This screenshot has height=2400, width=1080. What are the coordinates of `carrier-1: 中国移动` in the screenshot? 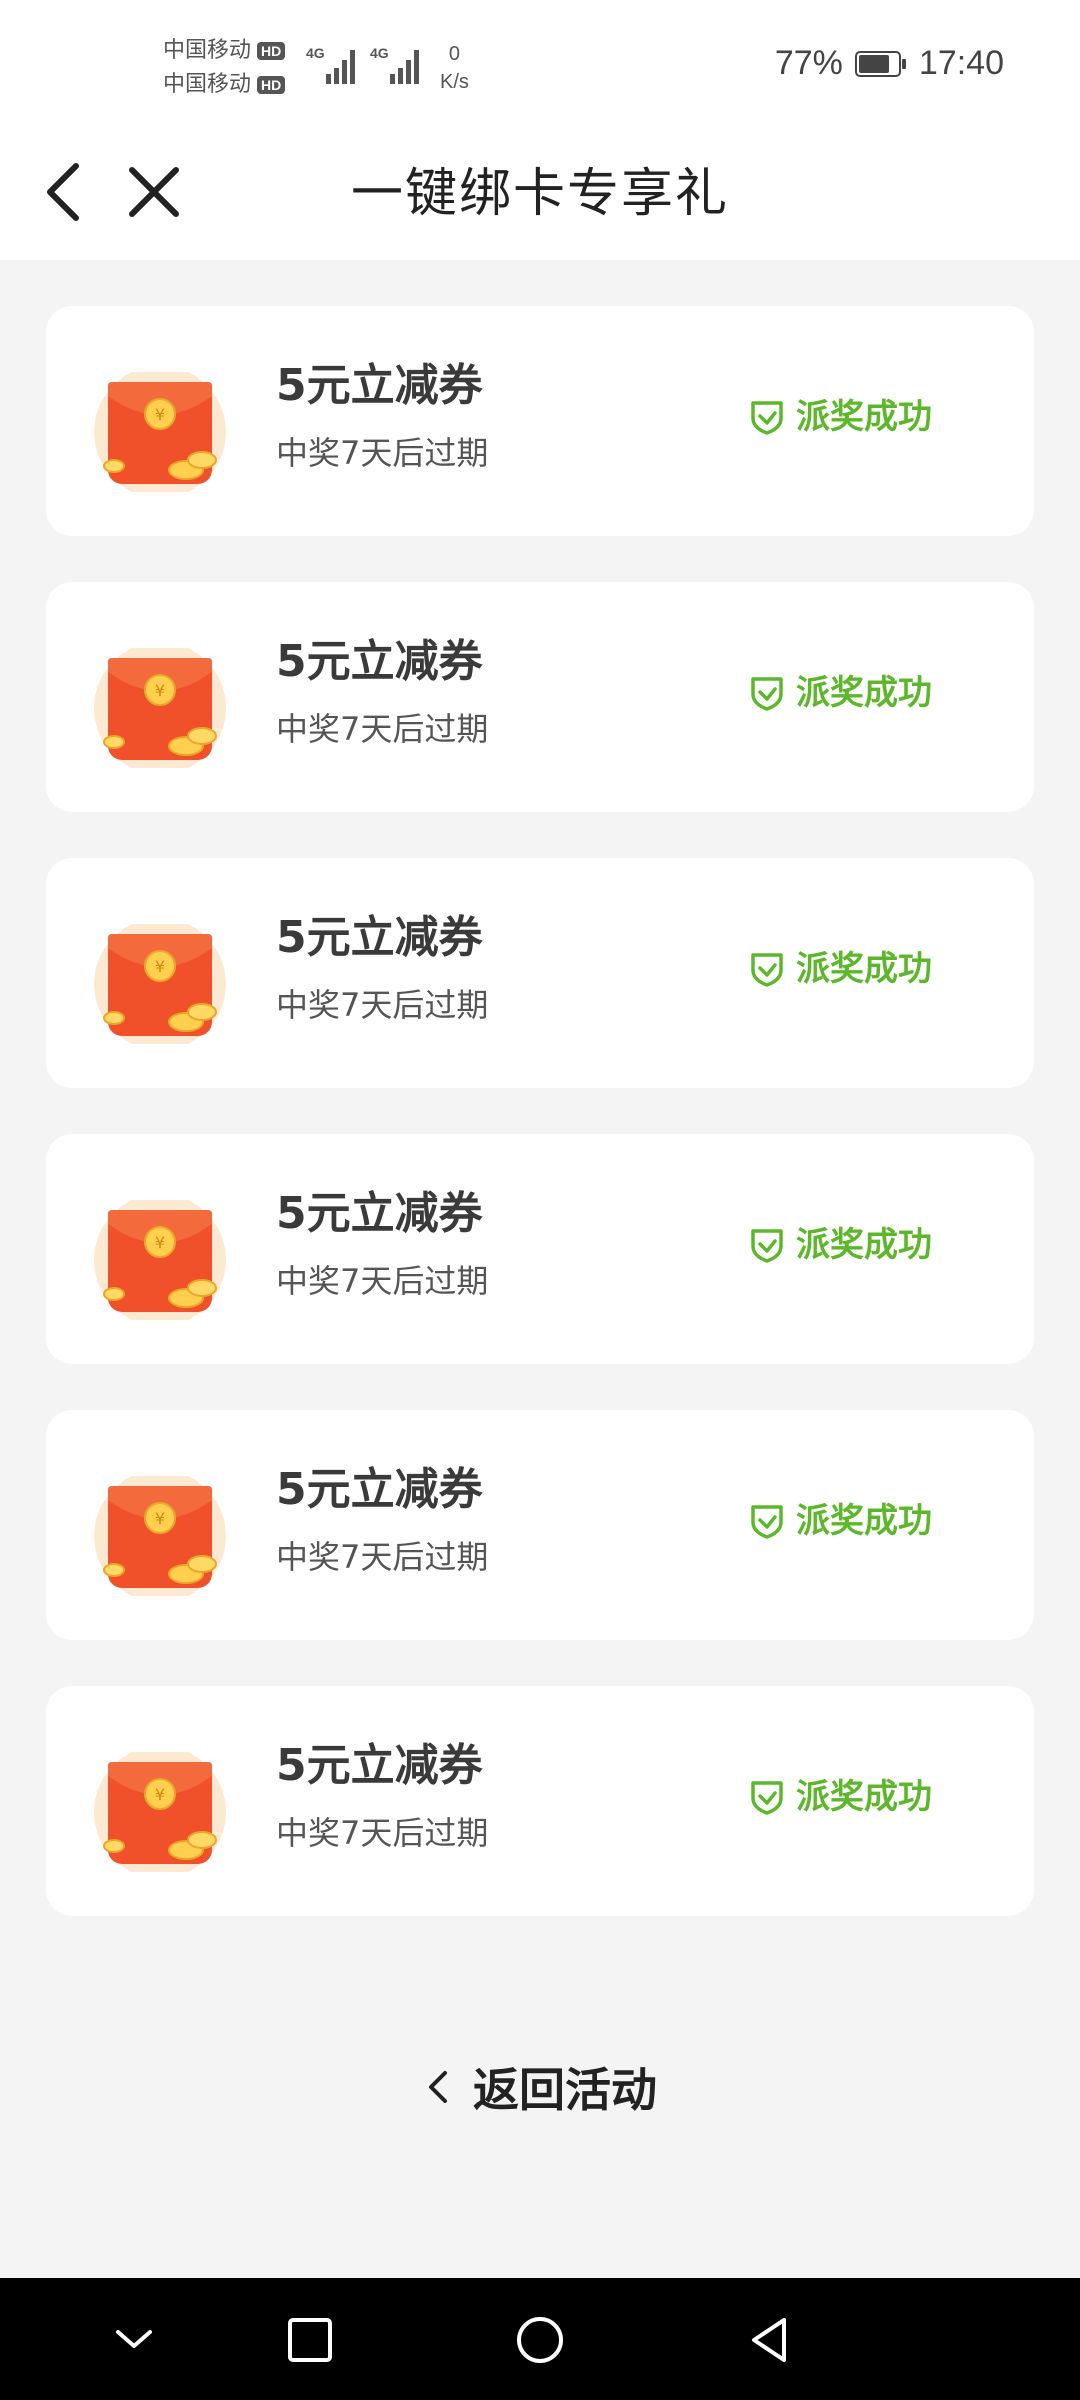 It's located at (207, 50).